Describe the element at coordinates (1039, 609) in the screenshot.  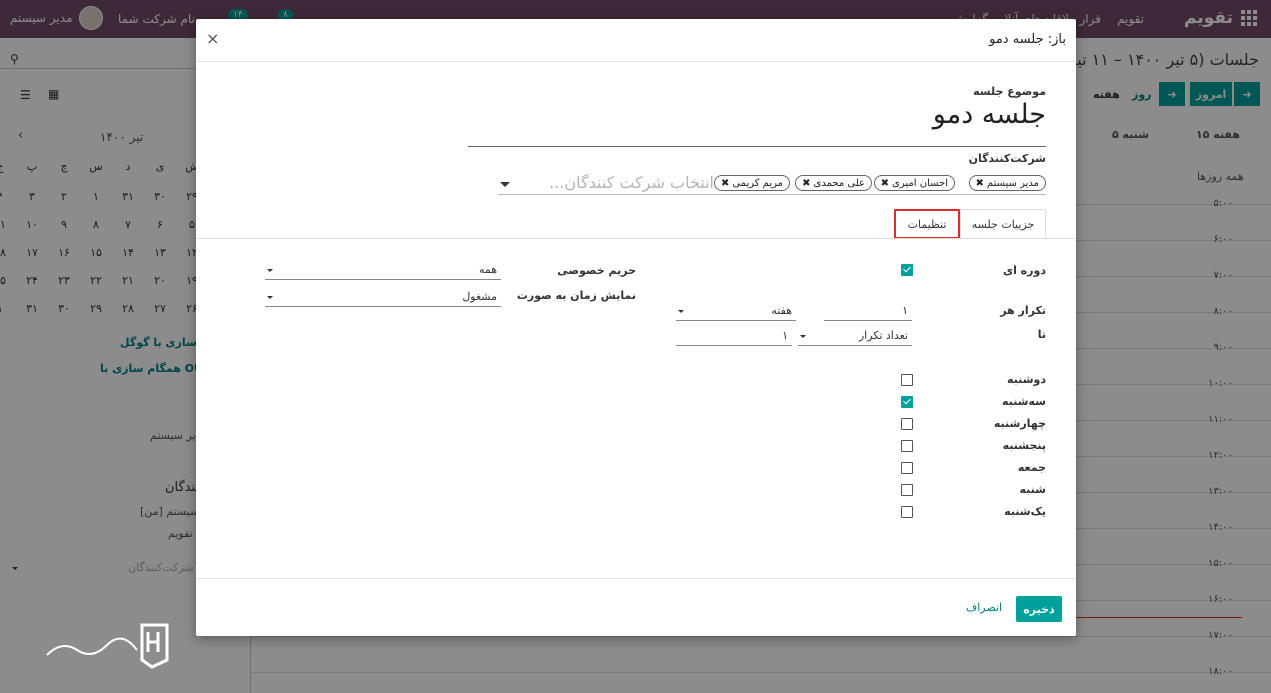
I see `save-button: ذخیره` at that location.